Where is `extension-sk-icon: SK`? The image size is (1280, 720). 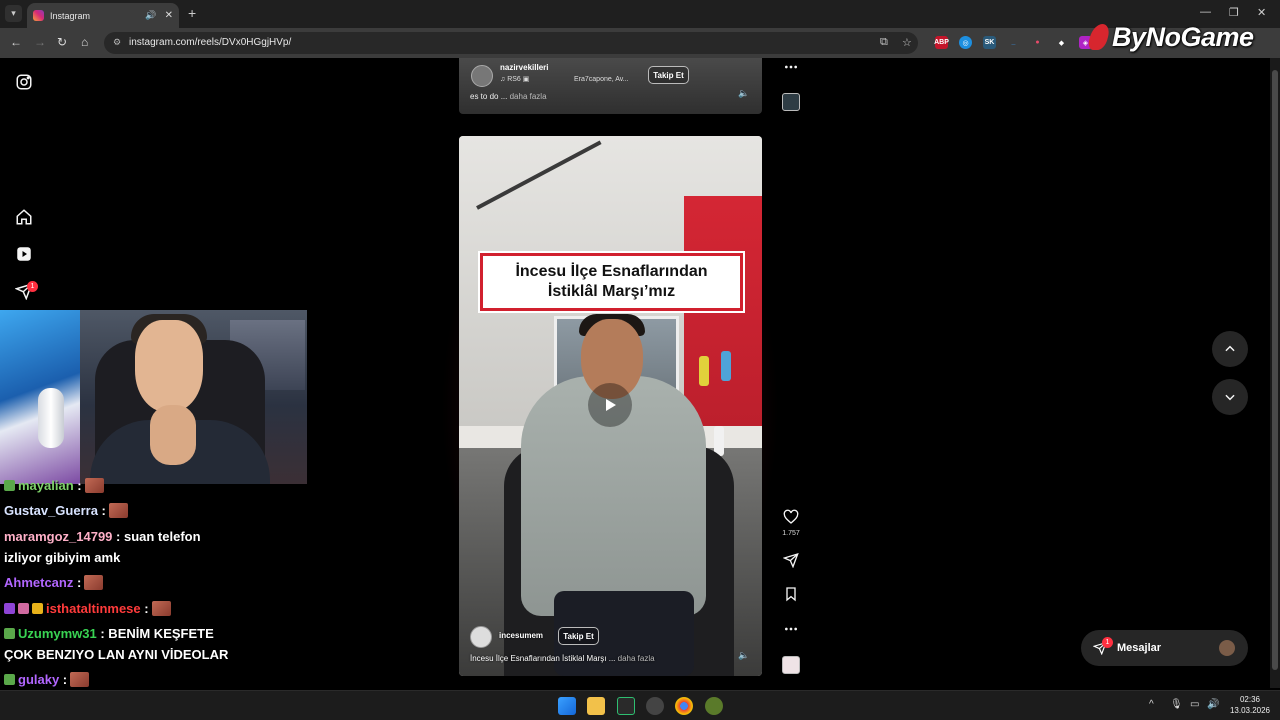
extension-sk-icon: SK is located at coordinates (989, 42).